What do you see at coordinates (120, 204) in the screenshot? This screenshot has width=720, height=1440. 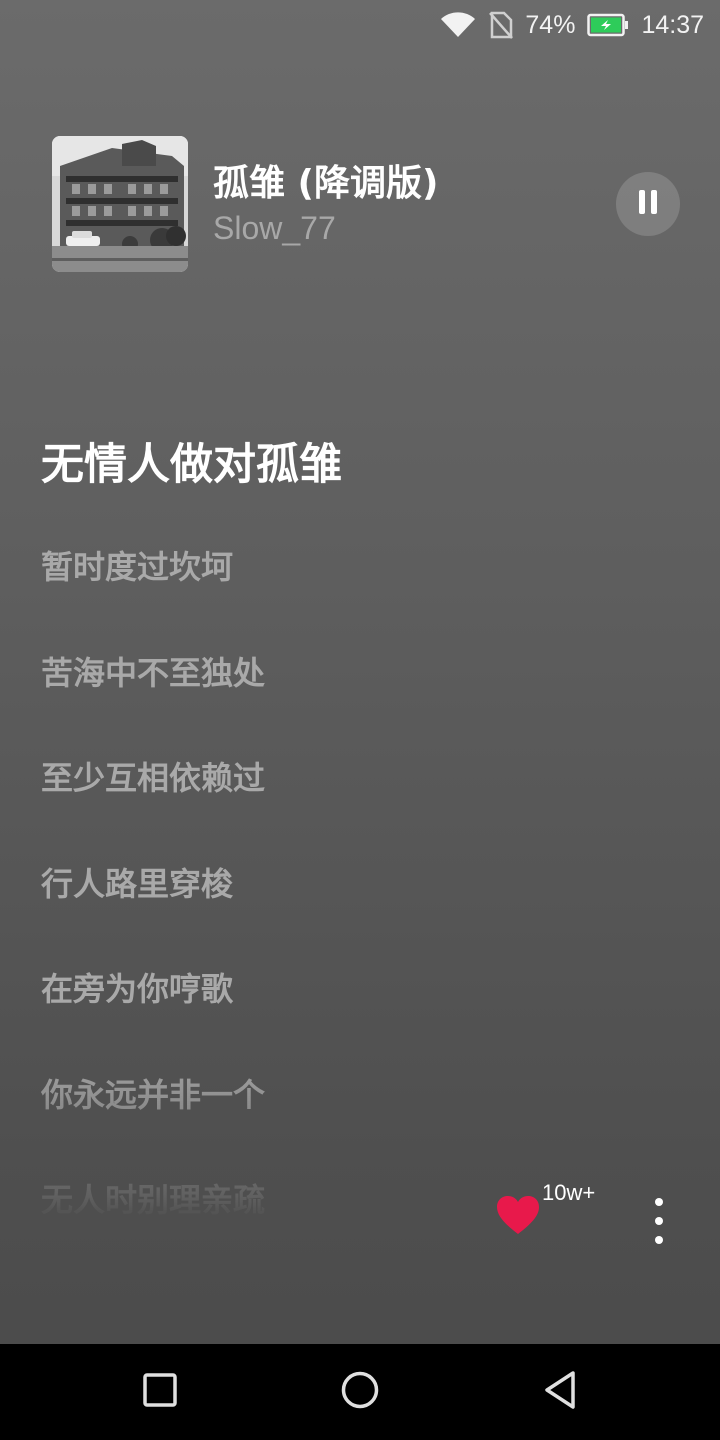 I see `album-art` at bounding box center [120, 204].